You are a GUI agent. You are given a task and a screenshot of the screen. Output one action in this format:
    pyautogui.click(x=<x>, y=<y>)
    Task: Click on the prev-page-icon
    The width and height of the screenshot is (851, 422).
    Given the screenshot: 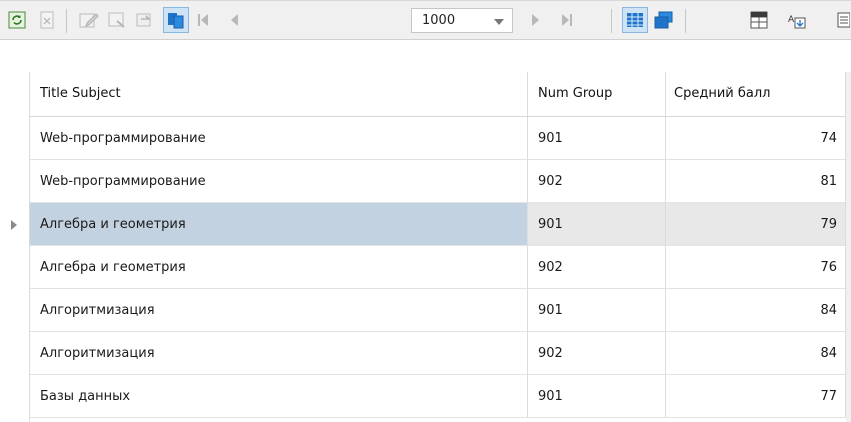 What is the action you would take?
    pyautogui.click(x=234, y=20)
    